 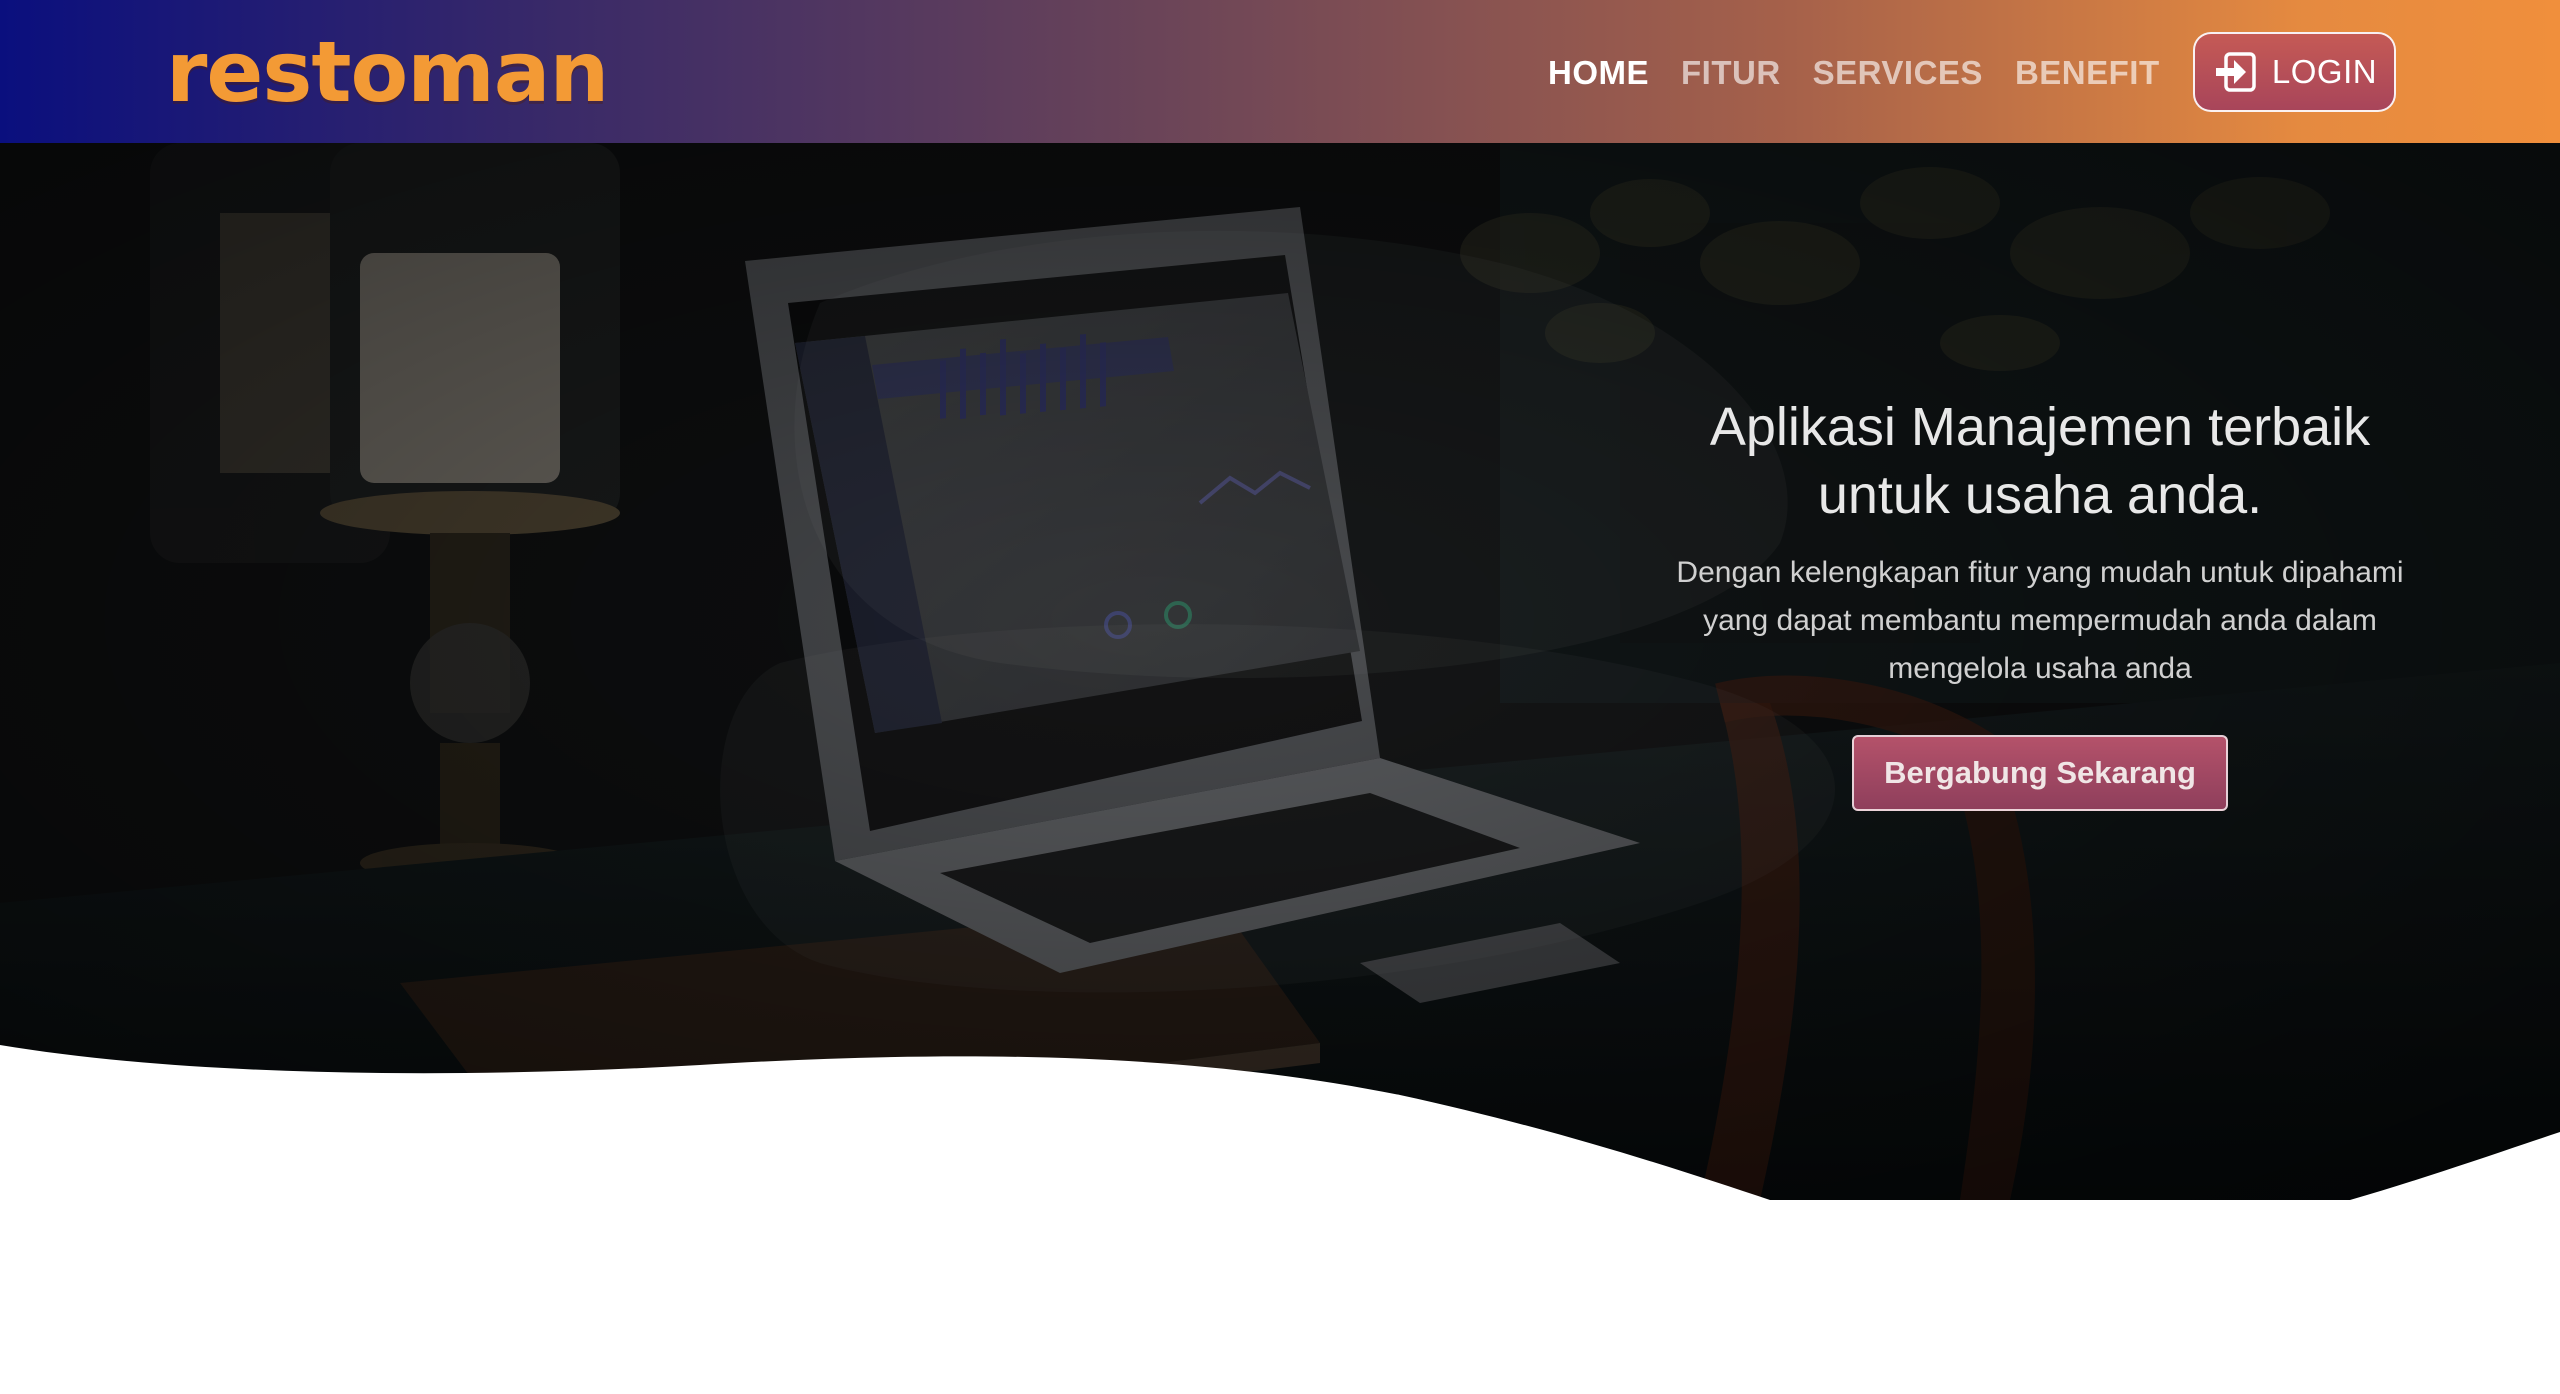 What do you see at coordinates (1898, 73) in the screenshot?
I see `nav-item-services: SERVICES` at bounding box center [1898, 73].